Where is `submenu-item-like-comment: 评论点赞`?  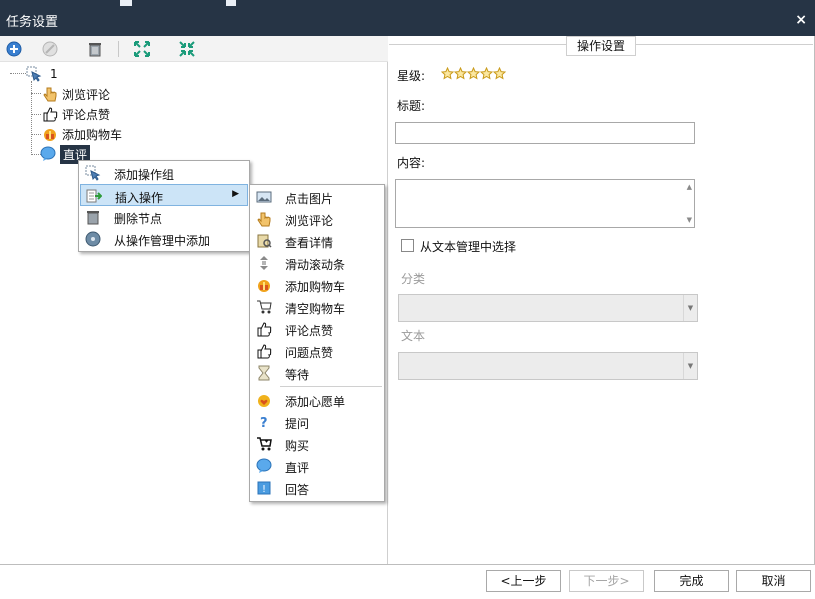
submenu-item-like-comment: 评论点赞 is located at coordinates (317, 329).